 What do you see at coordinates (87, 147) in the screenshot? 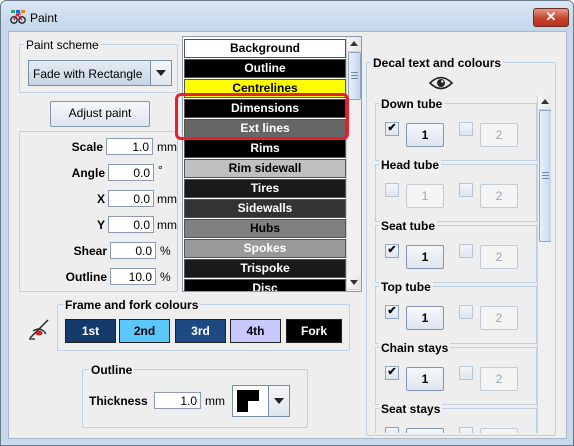
I see `scale-label: Scale` at bounding box center [87, 147].